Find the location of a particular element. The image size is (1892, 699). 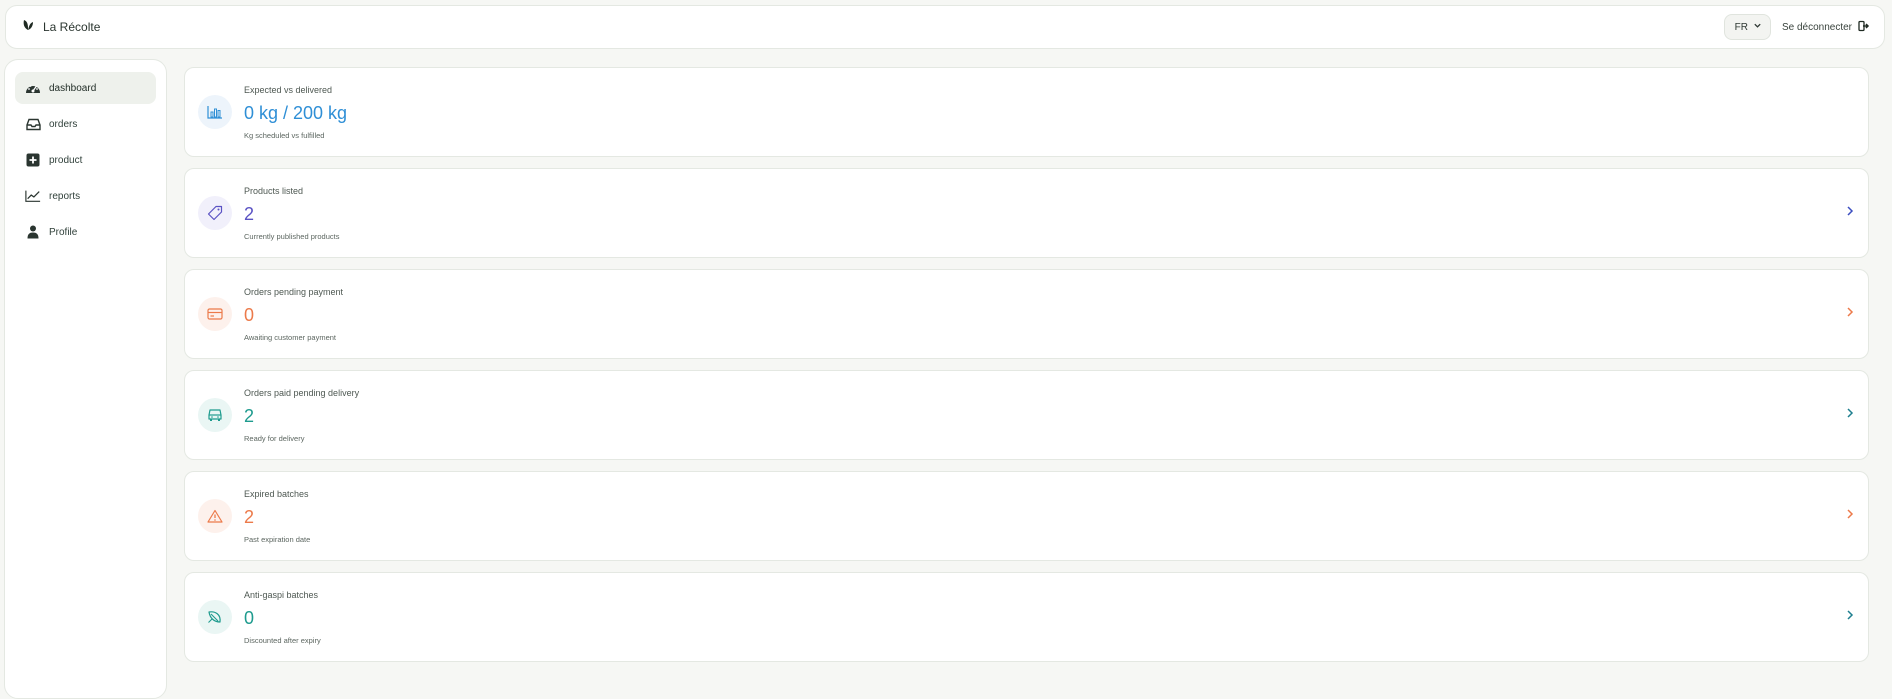

bar-chart-icon is located at coordinates (215, 112).